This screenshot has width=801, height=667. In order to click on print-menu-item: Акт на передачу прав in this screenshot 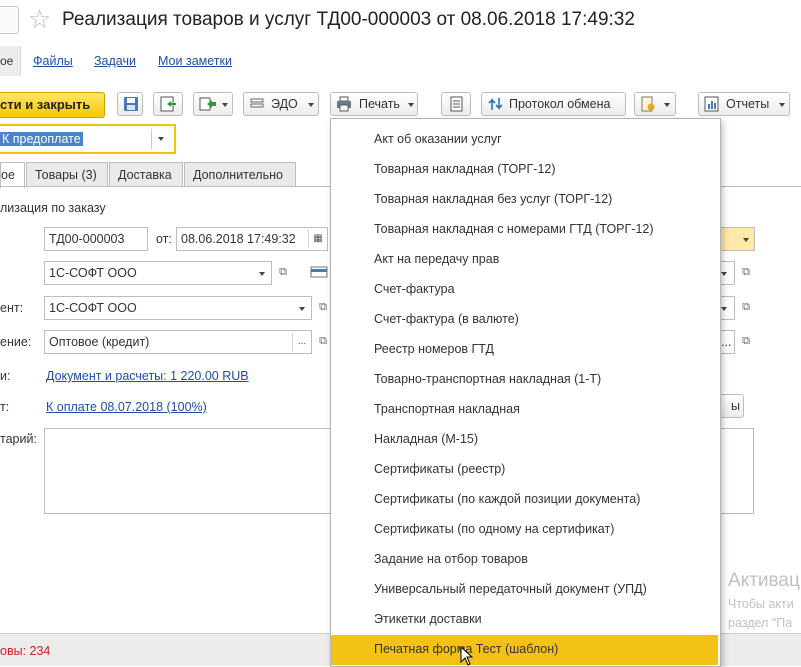, I will do `click(524, 260)`.